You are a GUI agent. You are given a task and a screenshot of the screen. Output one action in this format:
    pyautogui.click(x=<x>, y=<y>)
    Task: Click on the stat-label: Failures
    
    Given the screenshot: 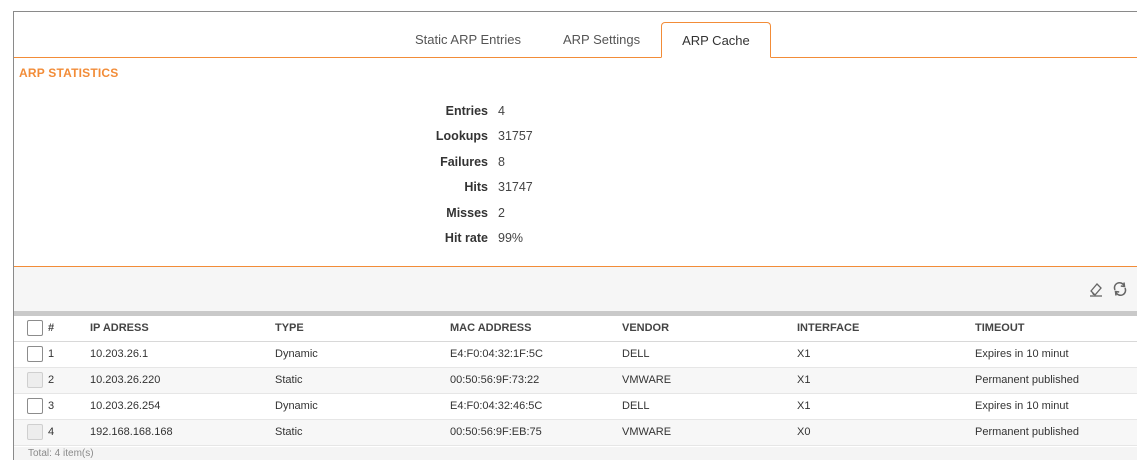 What is the action you would take?
    pyautogui.click(x=464, y=161)
    